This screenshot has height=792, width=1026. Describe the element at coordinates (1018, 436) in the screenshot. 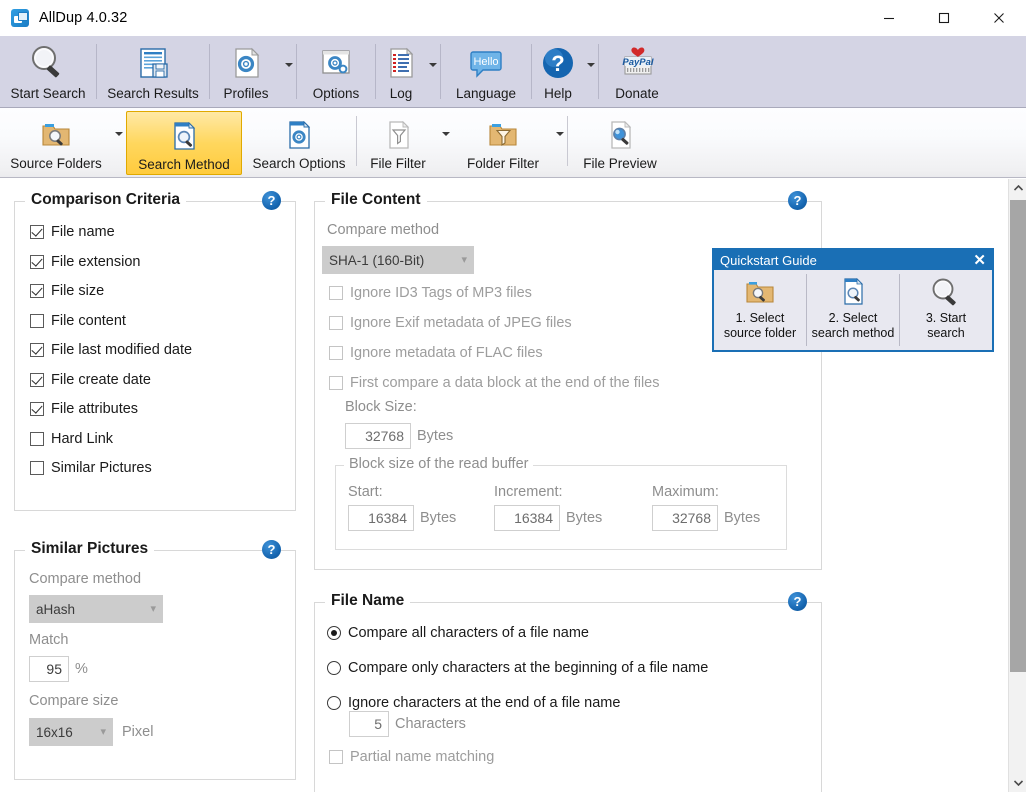

I see `scrollbar-thumb` at that location.